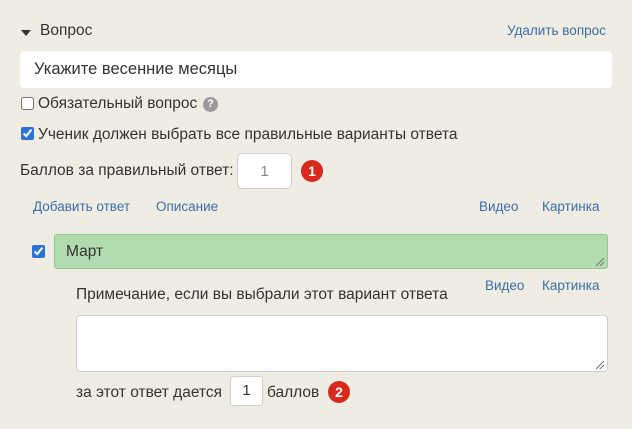 Image resolution: width=632 pixels, height=429 pixels. What do you see at coordinates (316, 69) in the screenshot?
I see `question-text-input: Укажите весенние месяцы` at bounding box center [316, 69].